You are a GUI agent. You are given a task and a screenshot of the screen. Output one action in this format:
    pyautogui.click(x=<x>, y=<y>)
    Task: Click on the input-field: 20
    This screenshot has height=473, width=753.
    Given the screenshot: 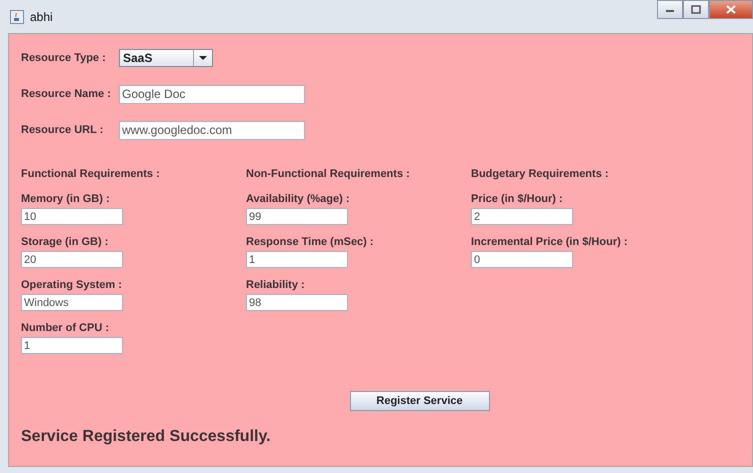 What is the action you would take?
    pyautogui.click(x=72, y=259)
    